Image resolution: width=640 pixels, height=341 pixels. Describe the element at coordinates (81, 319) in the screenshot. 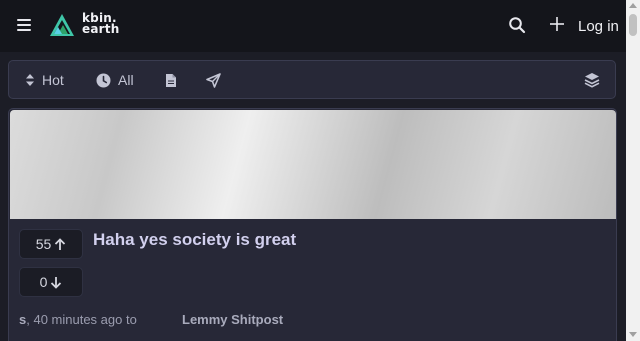

I see `post-time-text: , 40 minutes ago to` at that location.